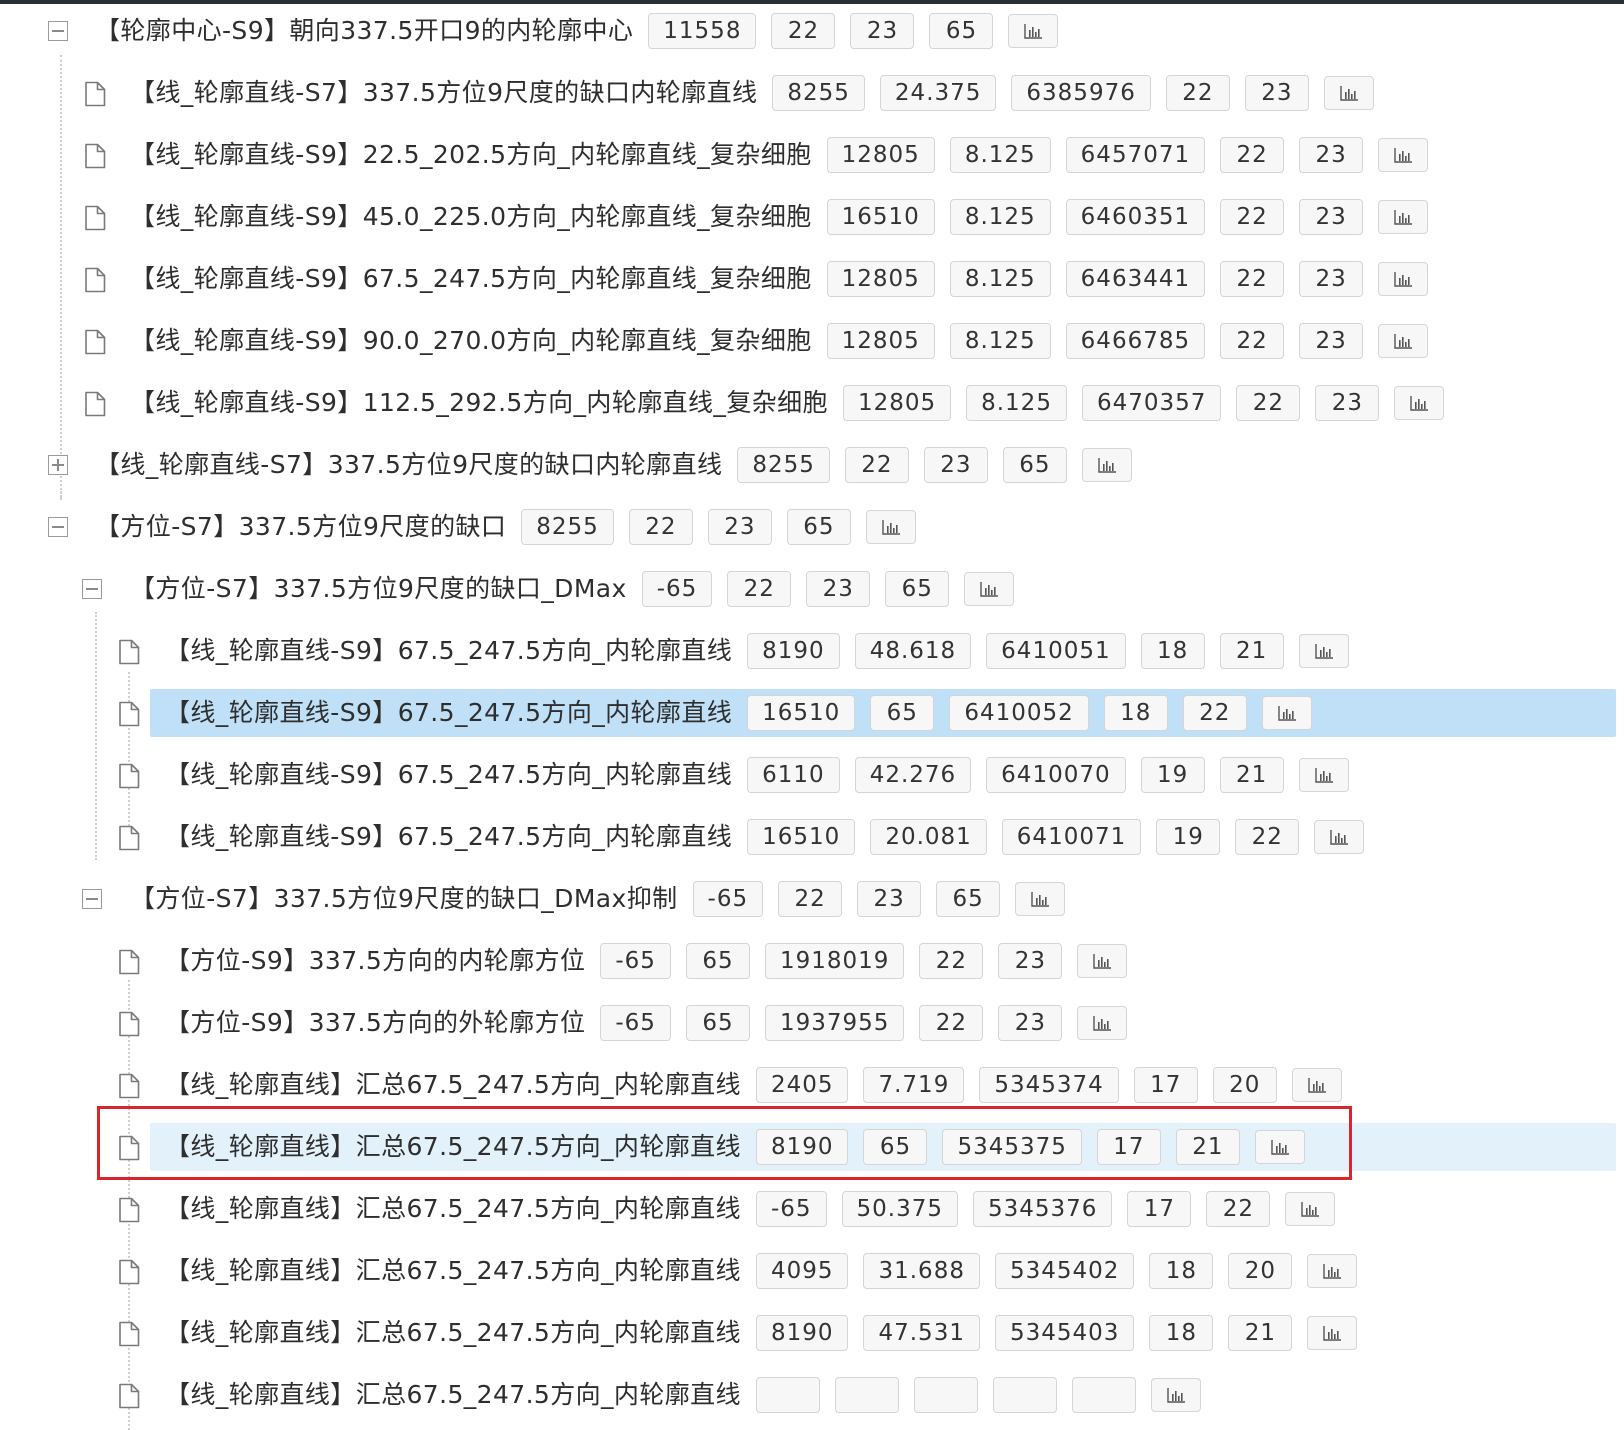  I want to click on value-badge: 6410052, so click(1019, 713).